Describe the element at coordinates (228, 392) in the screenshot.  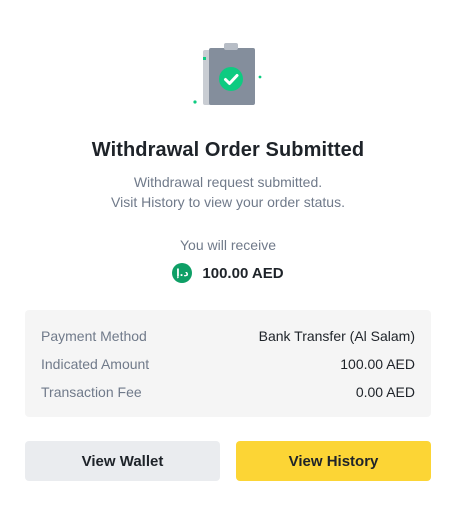
I see `detail-row-transaction-fee: Transaction Fee 0.00 AED` at that location.